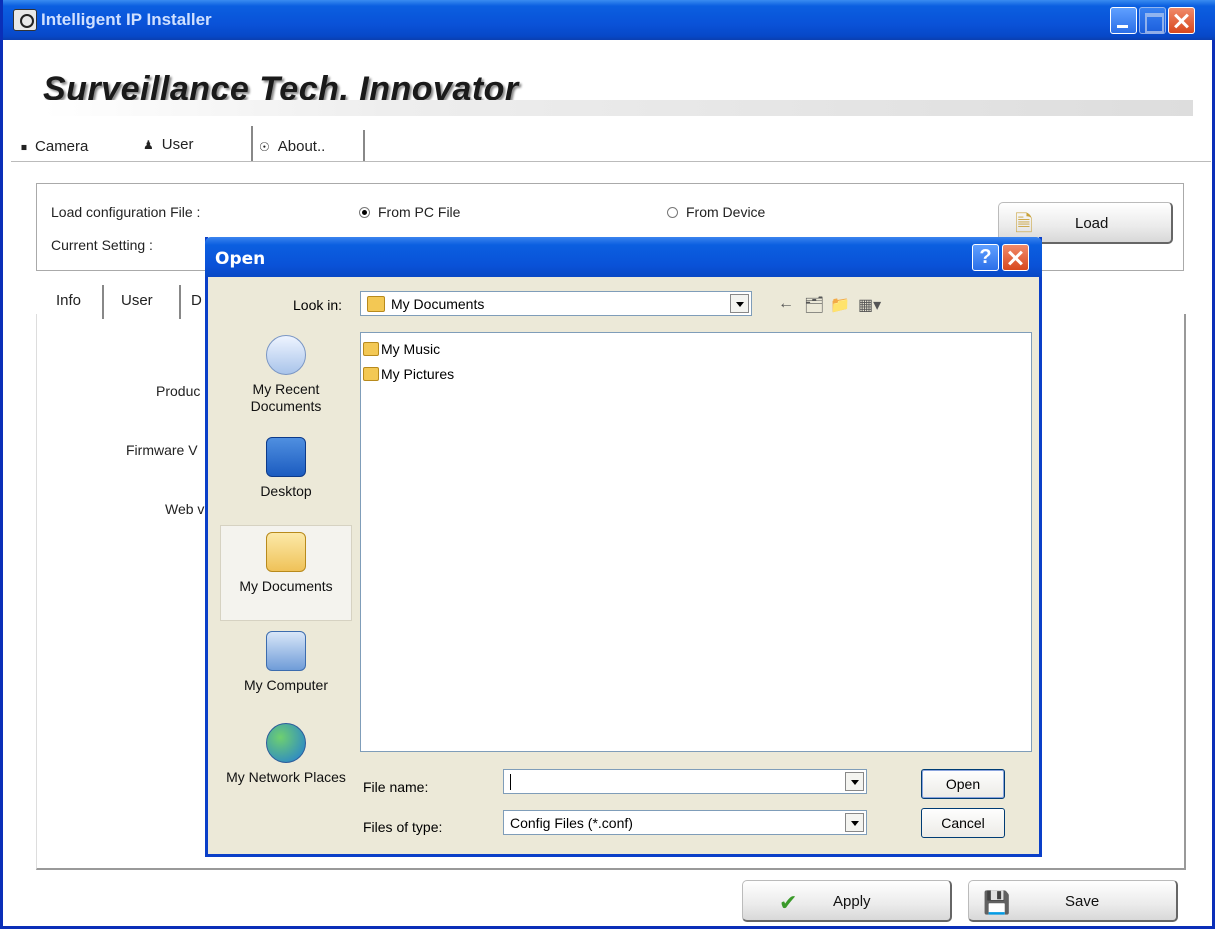  What do you see at coordinates (185, 509) in the screenshot?
I see `web-version-label: Web v` at bounding box center [185, 509].